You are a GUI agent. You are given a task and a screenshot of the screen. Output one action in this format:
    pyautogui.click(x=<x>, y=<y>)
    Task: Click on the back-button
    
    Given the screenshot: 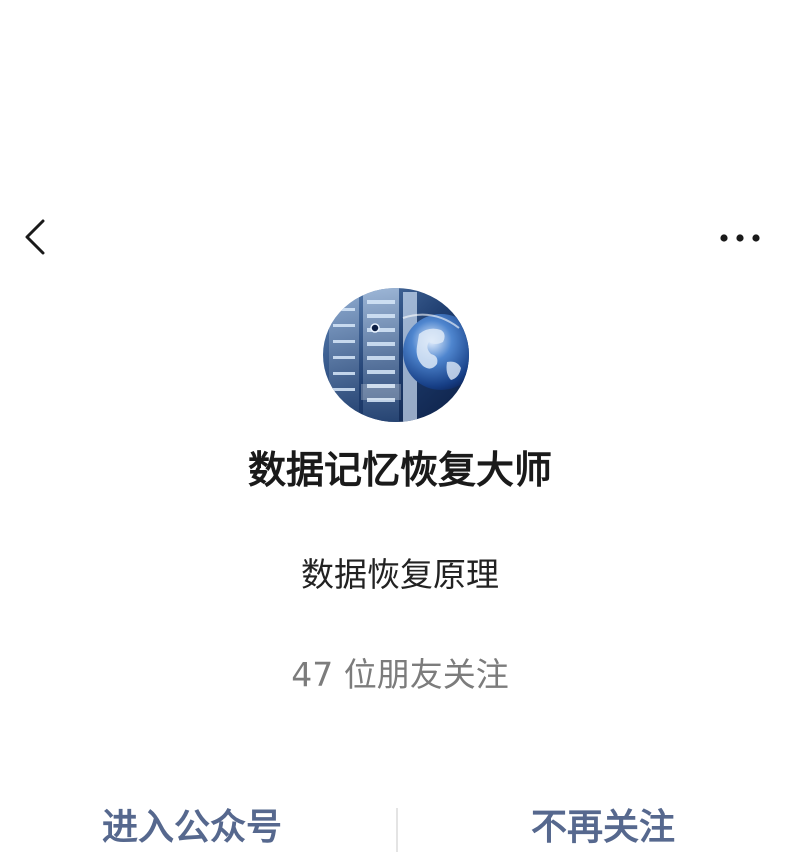 What is the action you would take?
    pyautogui.click(x=36, y=237)
    